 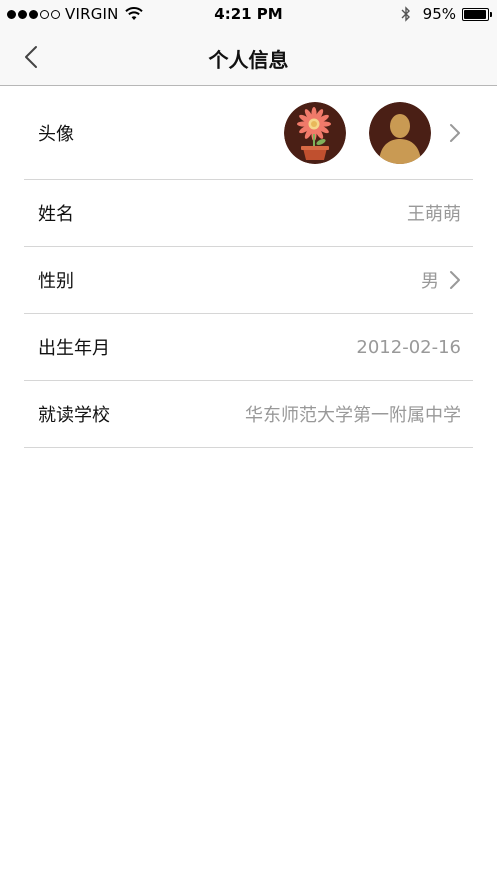 What do you see at coordinates (56, 214) in the screenshot?
I see `row-label: 姓名` at bounding box center [56, 214].